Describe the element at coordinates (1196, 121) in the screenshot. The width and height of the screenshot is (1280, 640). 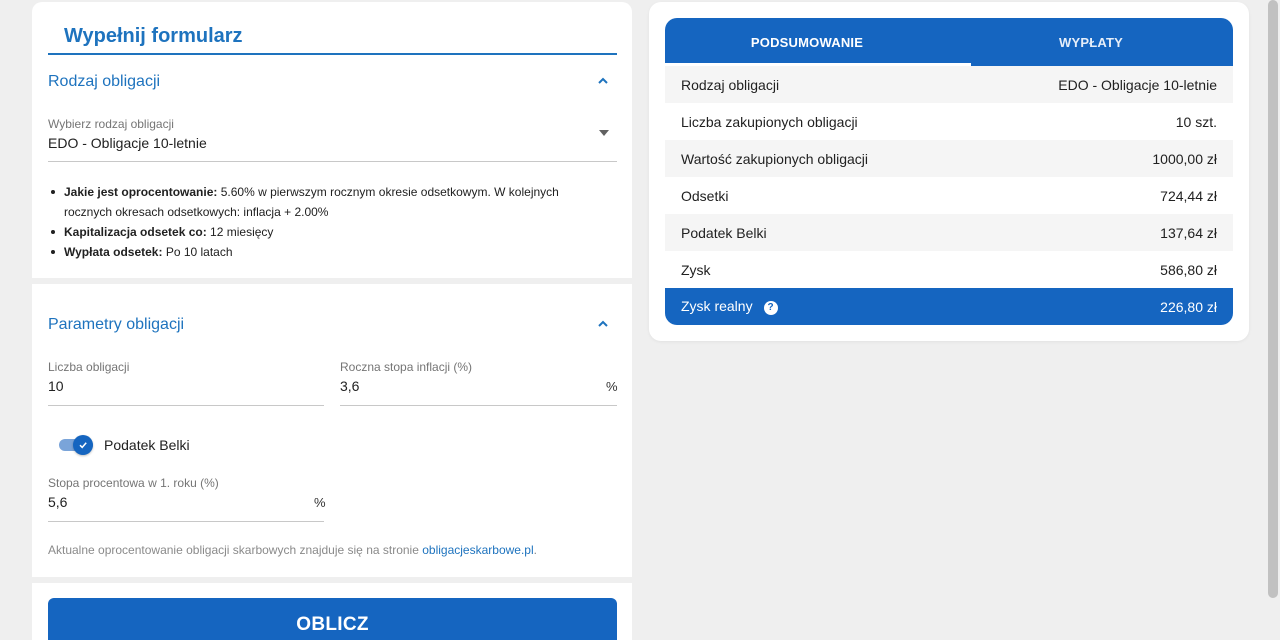
I see `summary-row-value: 10 szt.` at that location.